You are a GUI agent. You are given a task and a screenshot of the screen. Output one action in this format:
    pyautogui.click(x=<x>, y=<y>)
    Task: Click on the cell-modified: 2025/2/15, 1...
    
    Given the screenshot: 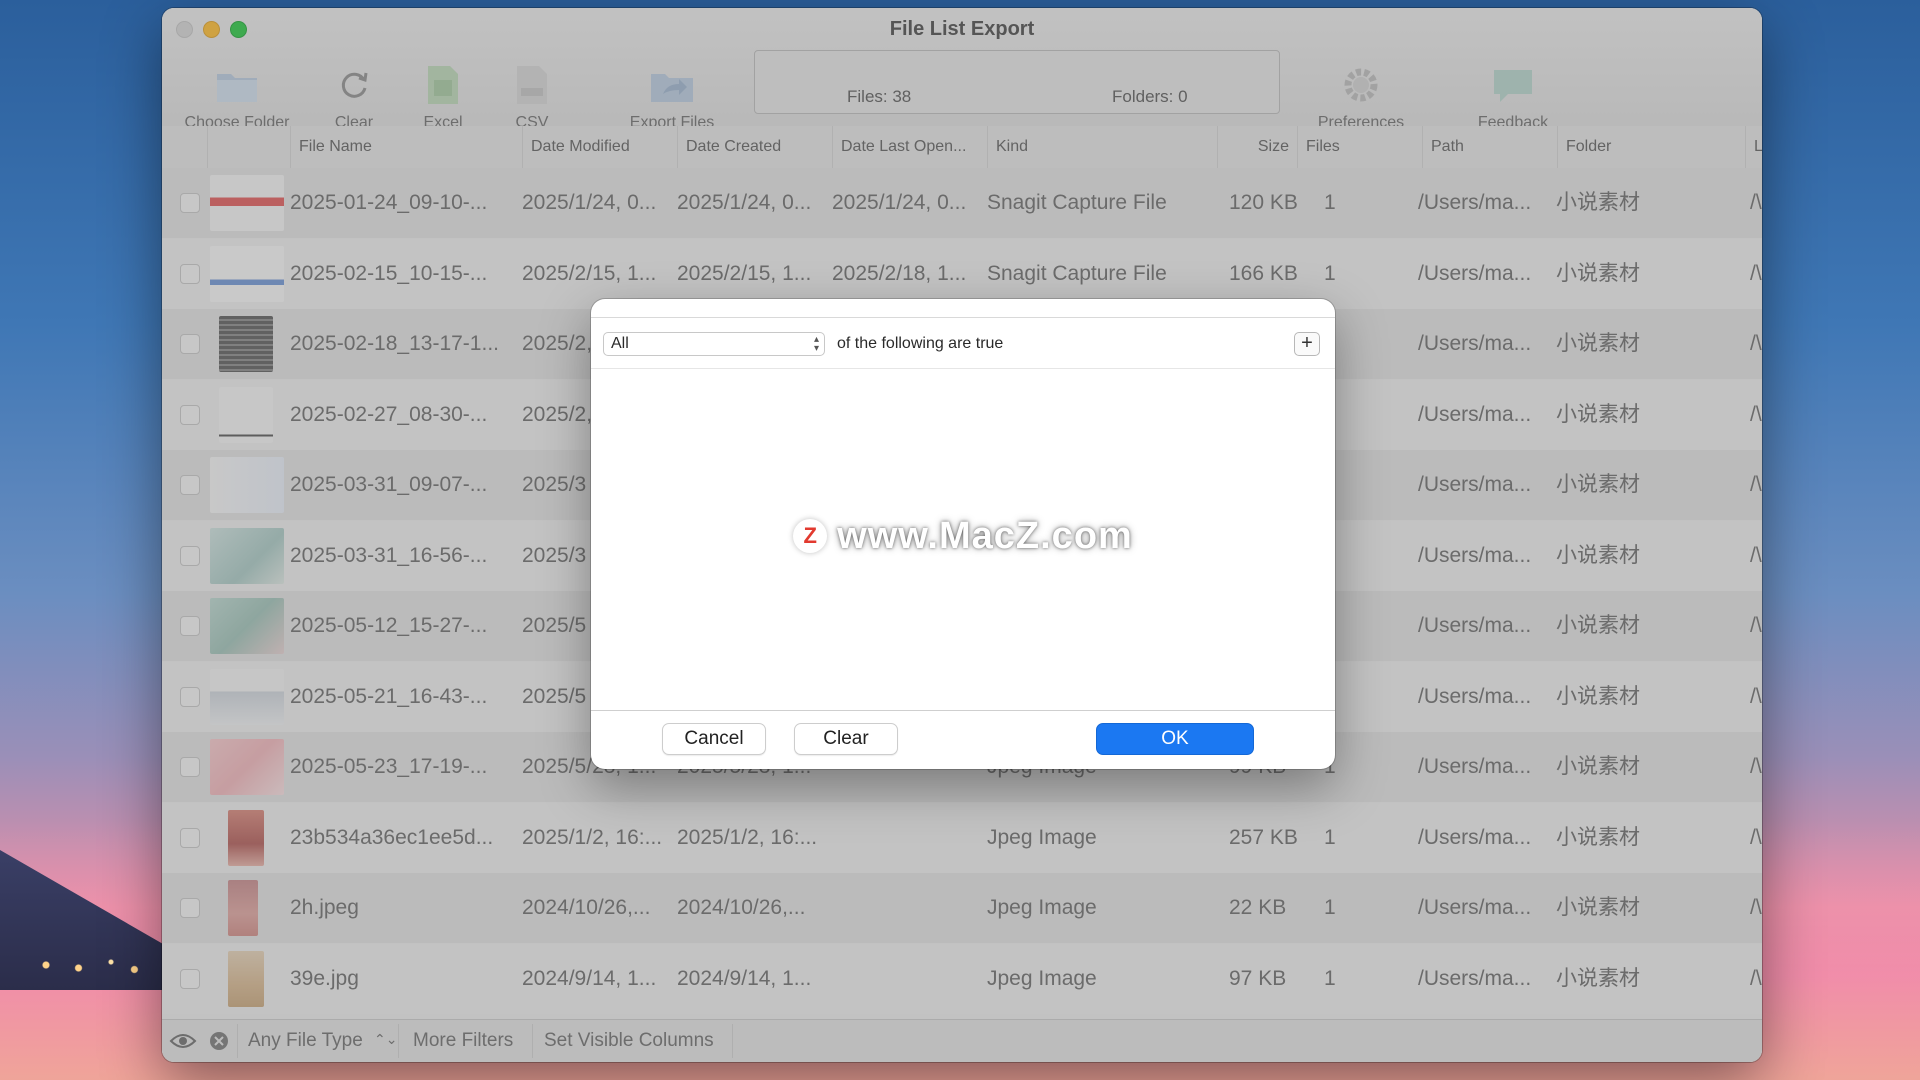 What is the action you would take?
    pyautogui.click(x=589, y=273)
    